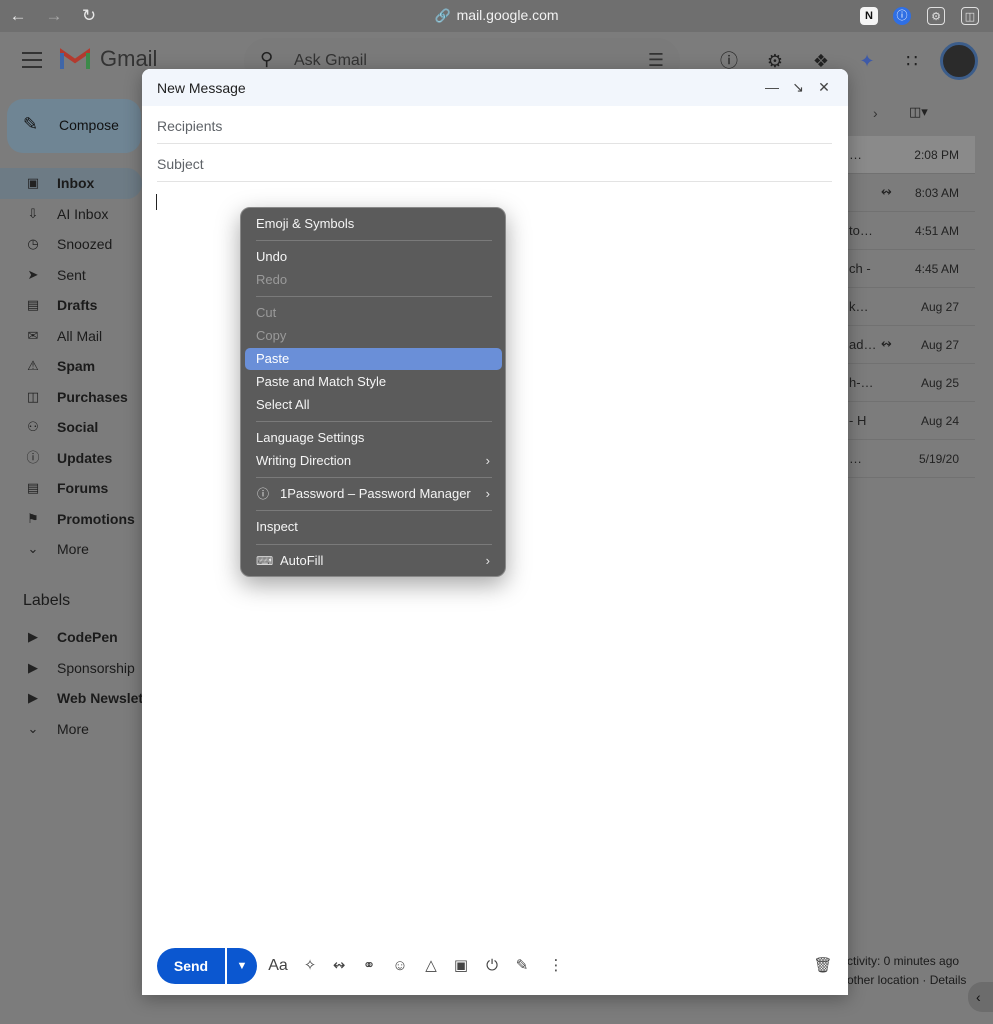 This screenshot has height=1024, width=993. What do you see at coordinates (656, 60) in the screenshot?
I see `search-options-icon: ☰` at bounding box center [656, 60].